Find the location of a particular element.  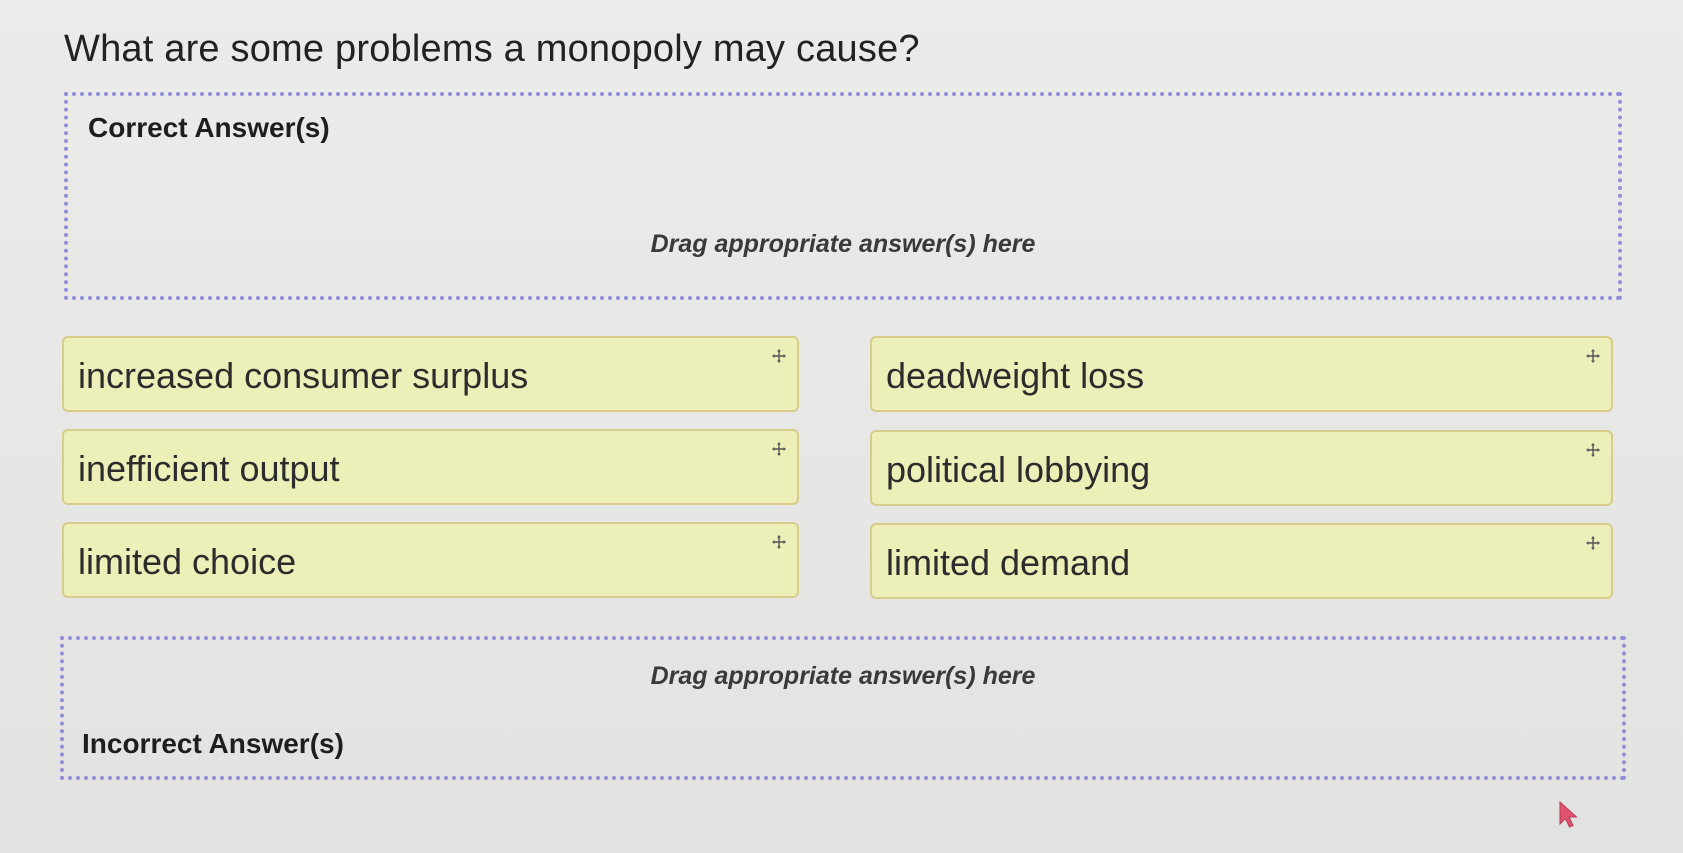

answer-chip-deadweight-loss: deadweight loss is located at coordinates (1241, 374).